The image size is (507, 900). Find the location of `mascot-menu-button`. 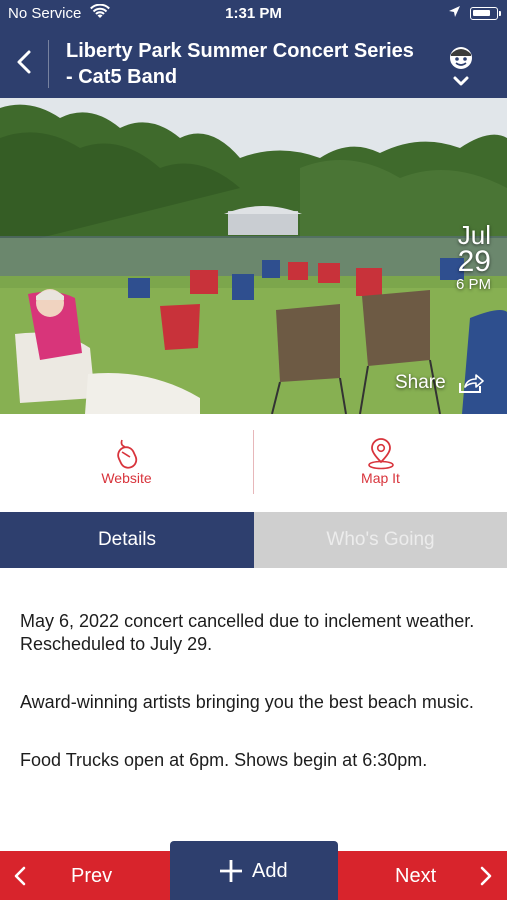

mascot-menu-button is located at coordinates (461, 65).